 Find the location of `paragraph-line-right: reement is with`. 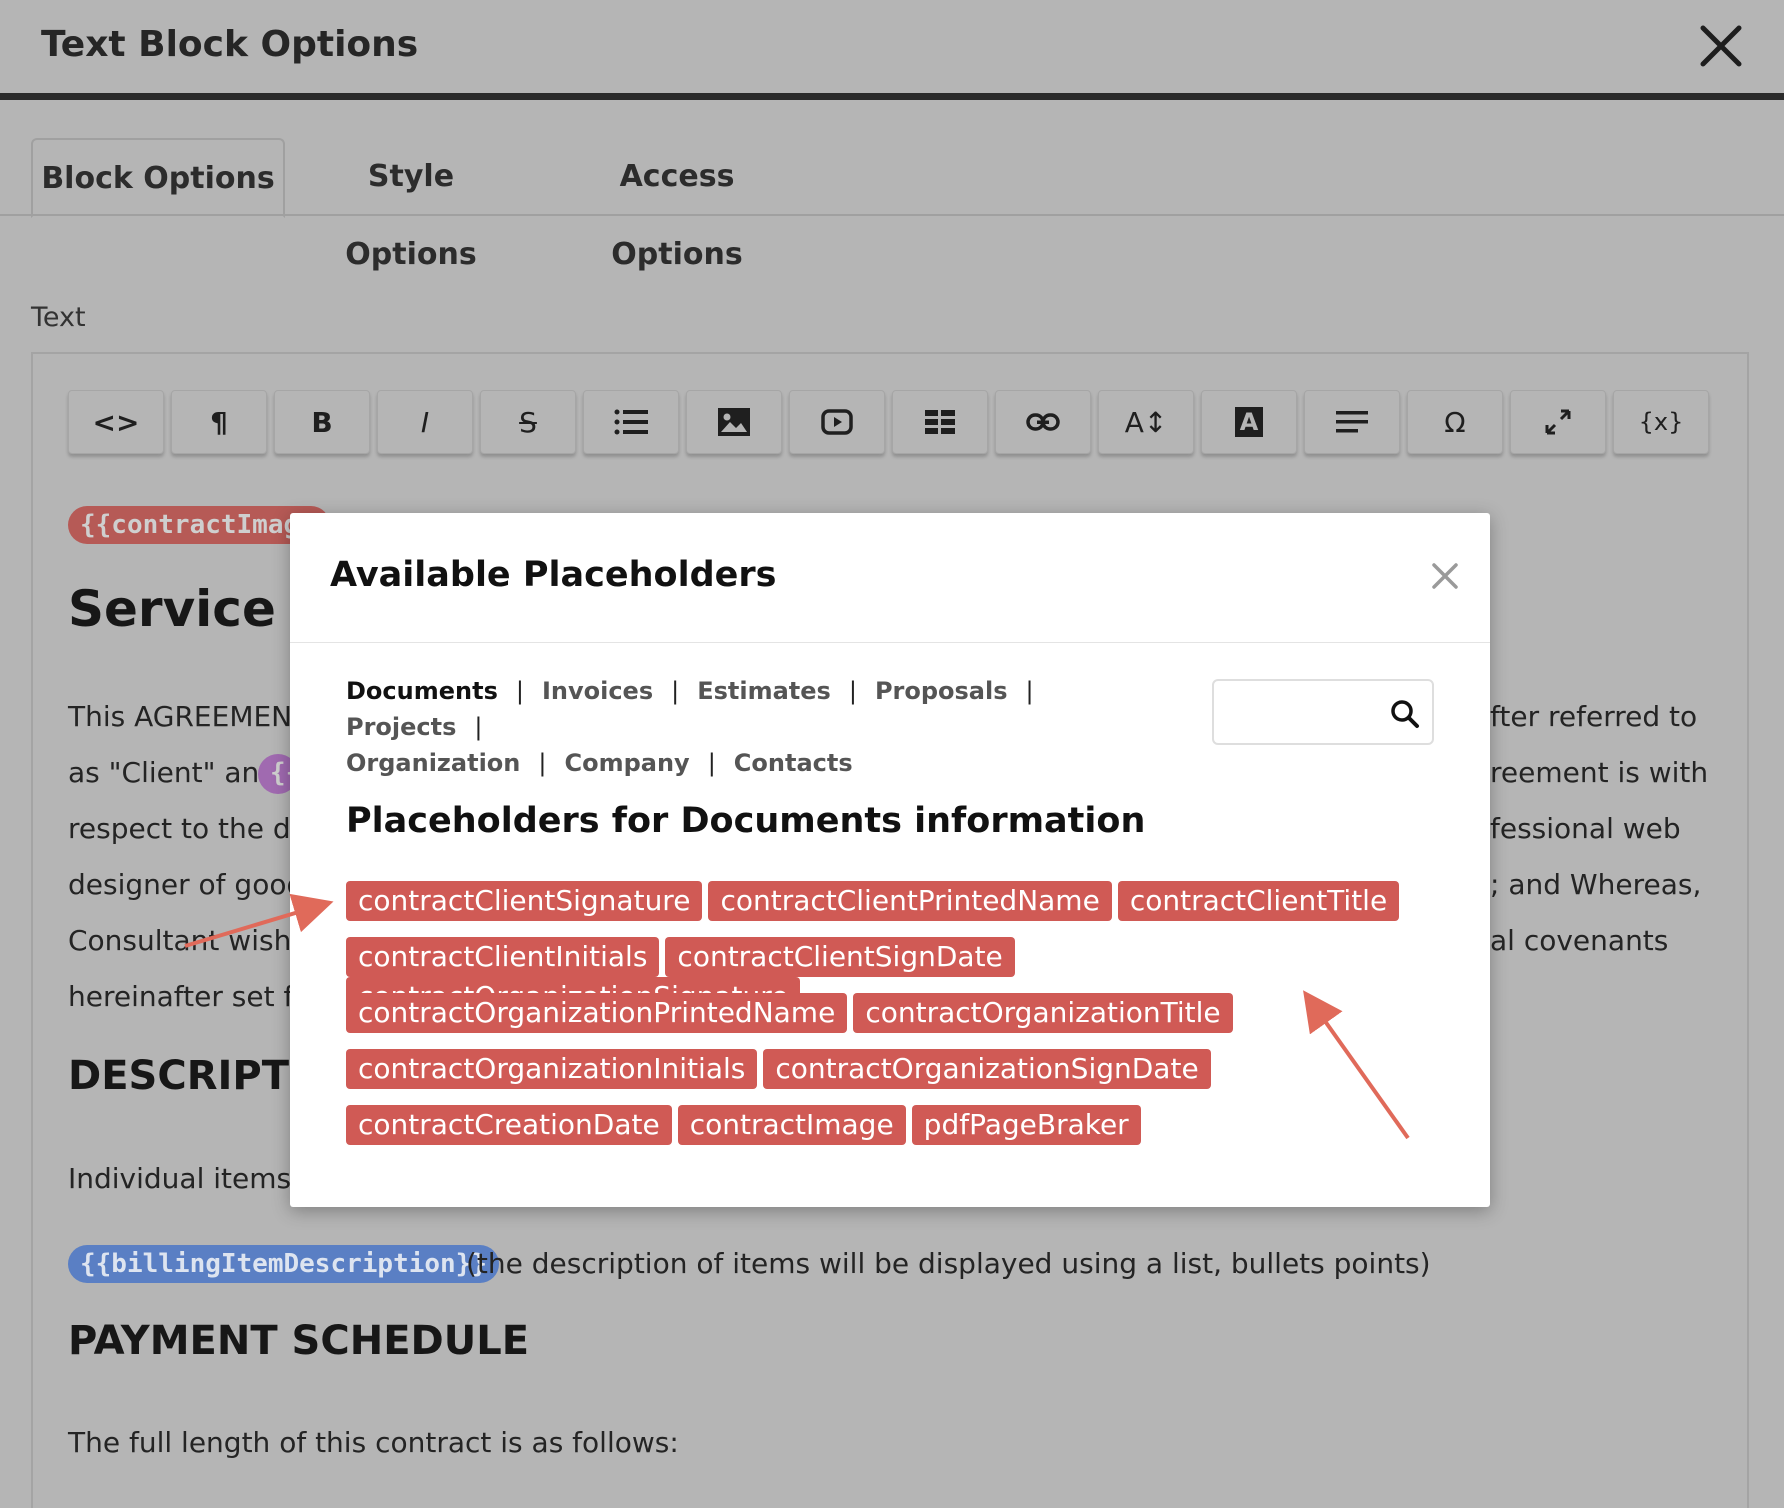

paragraph-line-right: reement is with is located at coordinates (1599, 772).